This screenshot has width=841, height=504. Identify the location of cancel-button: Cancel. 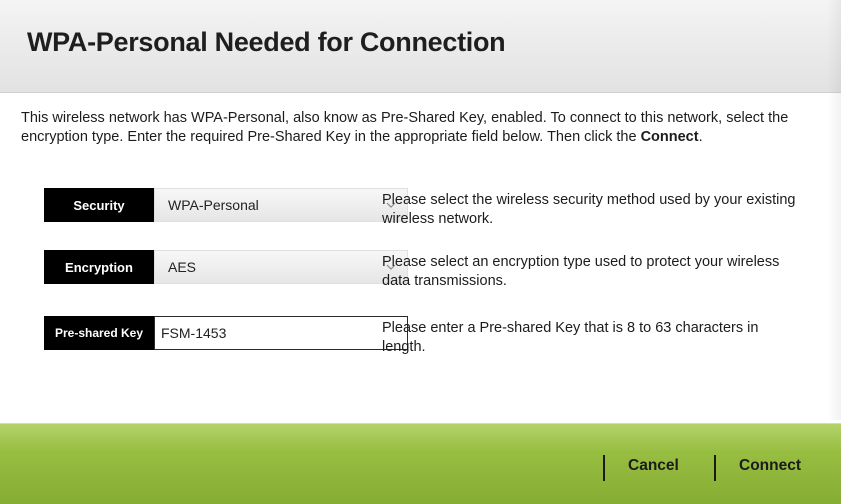
(653, 466).